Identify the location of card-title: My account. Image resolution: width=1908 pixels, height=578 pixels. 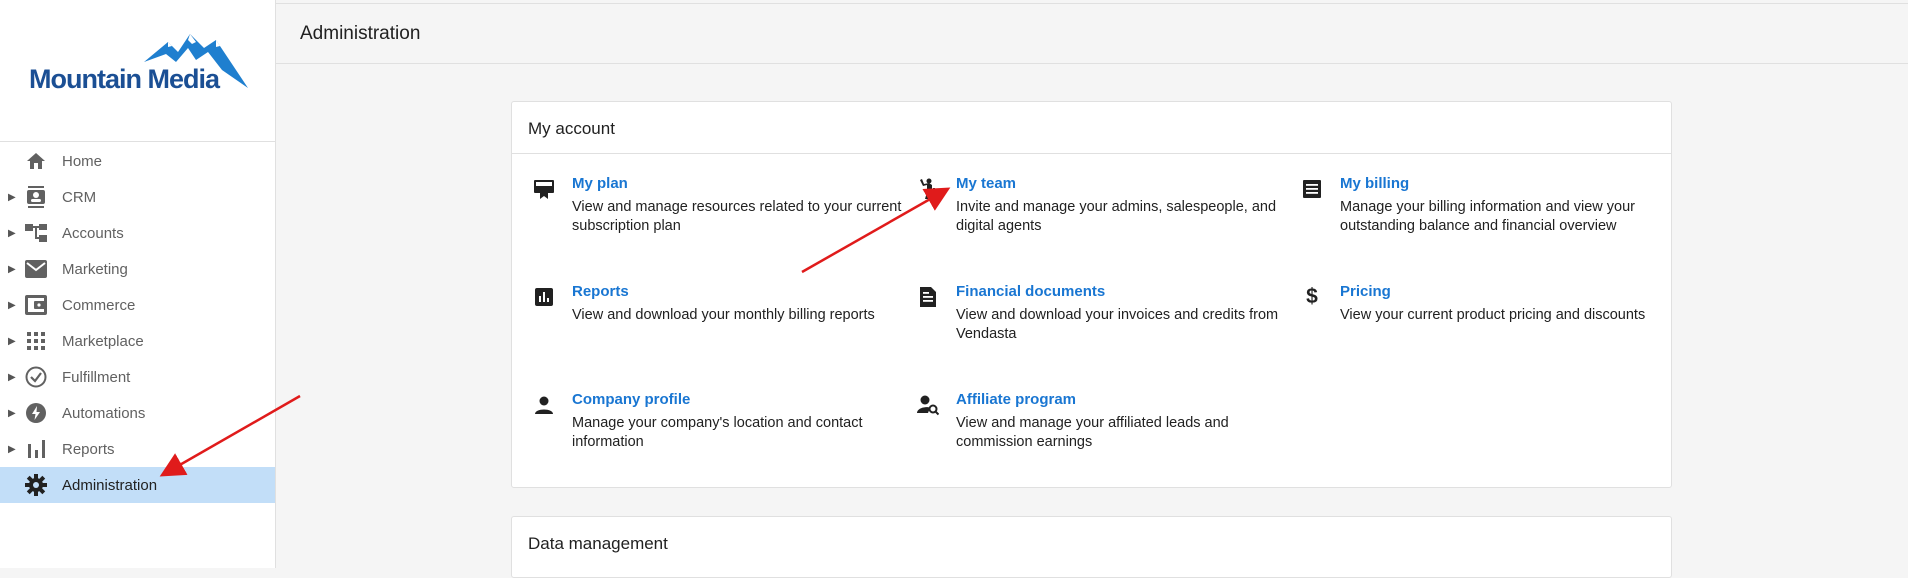
(571, 128).